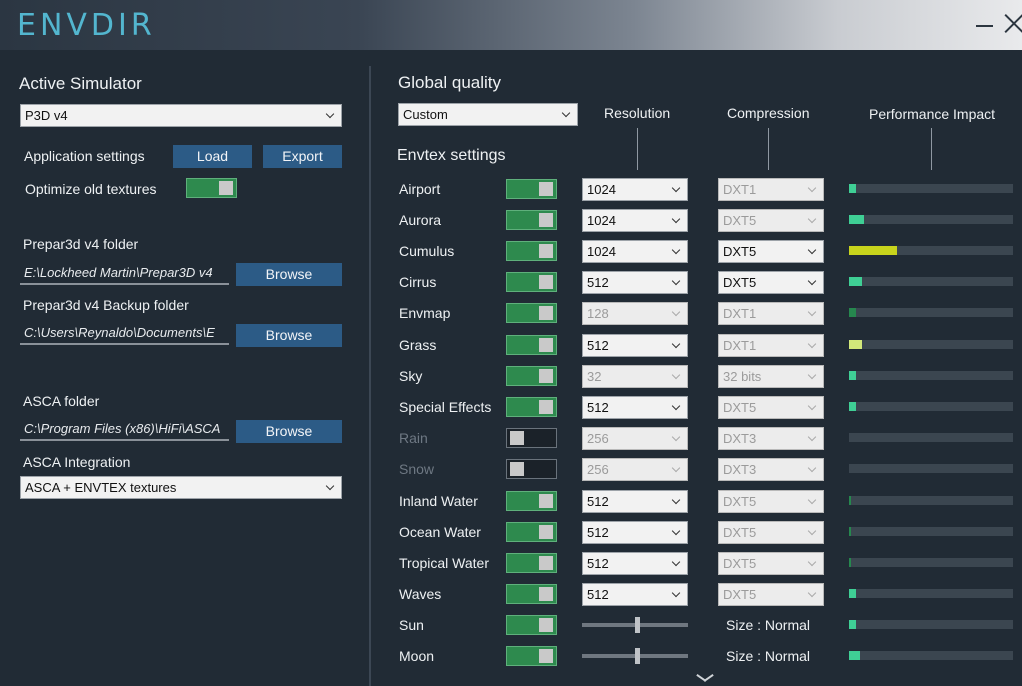 The image size is (1022, 686). I want to click on row-toggle-moon, so click(531, 656).